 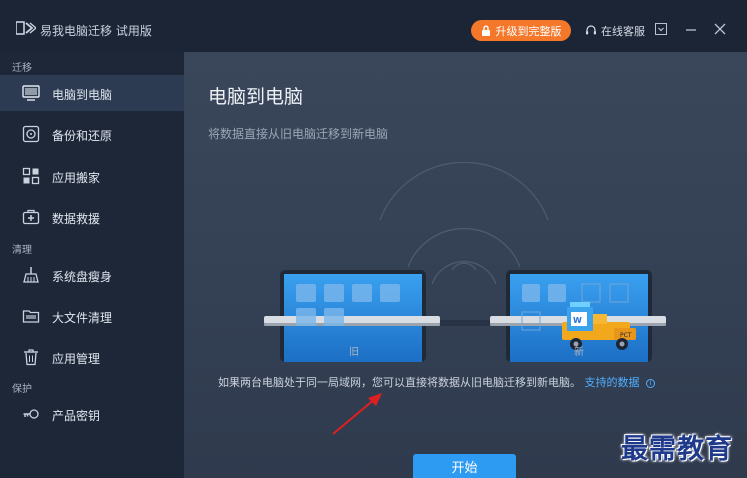 I want to click on sidebar-item-app-migration: 应用搬家, so click(x=92, y=176).